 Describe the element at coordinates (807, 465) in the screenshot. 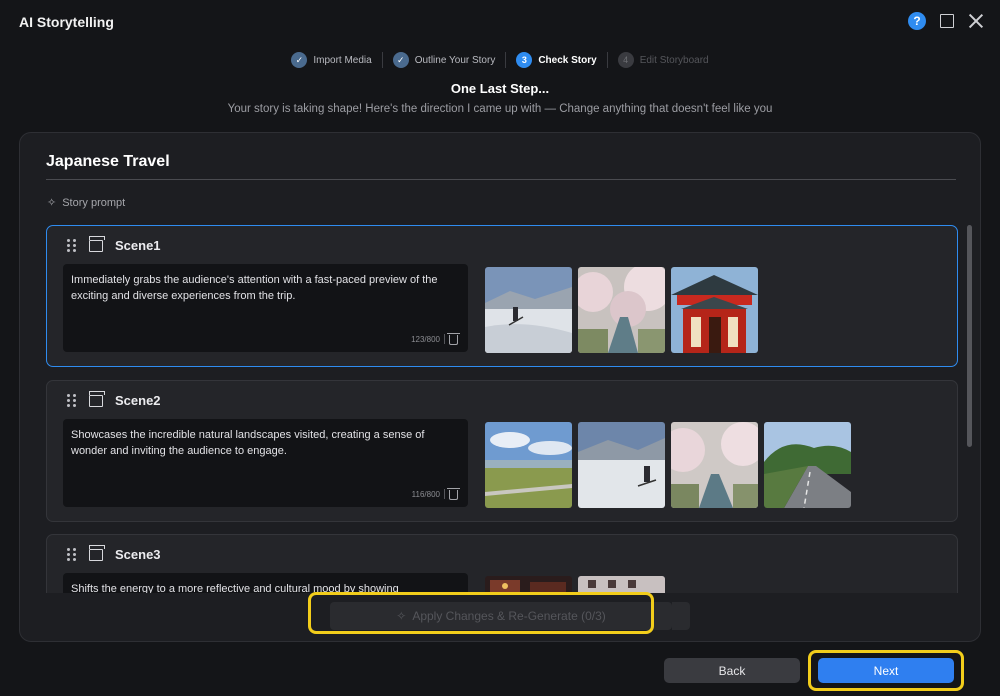

I see `thumbnail-country-road` at that location.